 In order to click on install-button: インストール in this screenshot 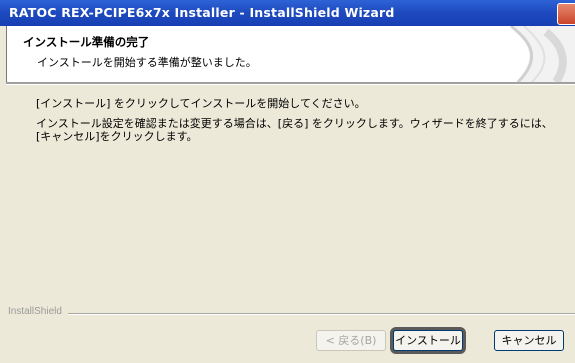, I will do `click(428, 340)`.